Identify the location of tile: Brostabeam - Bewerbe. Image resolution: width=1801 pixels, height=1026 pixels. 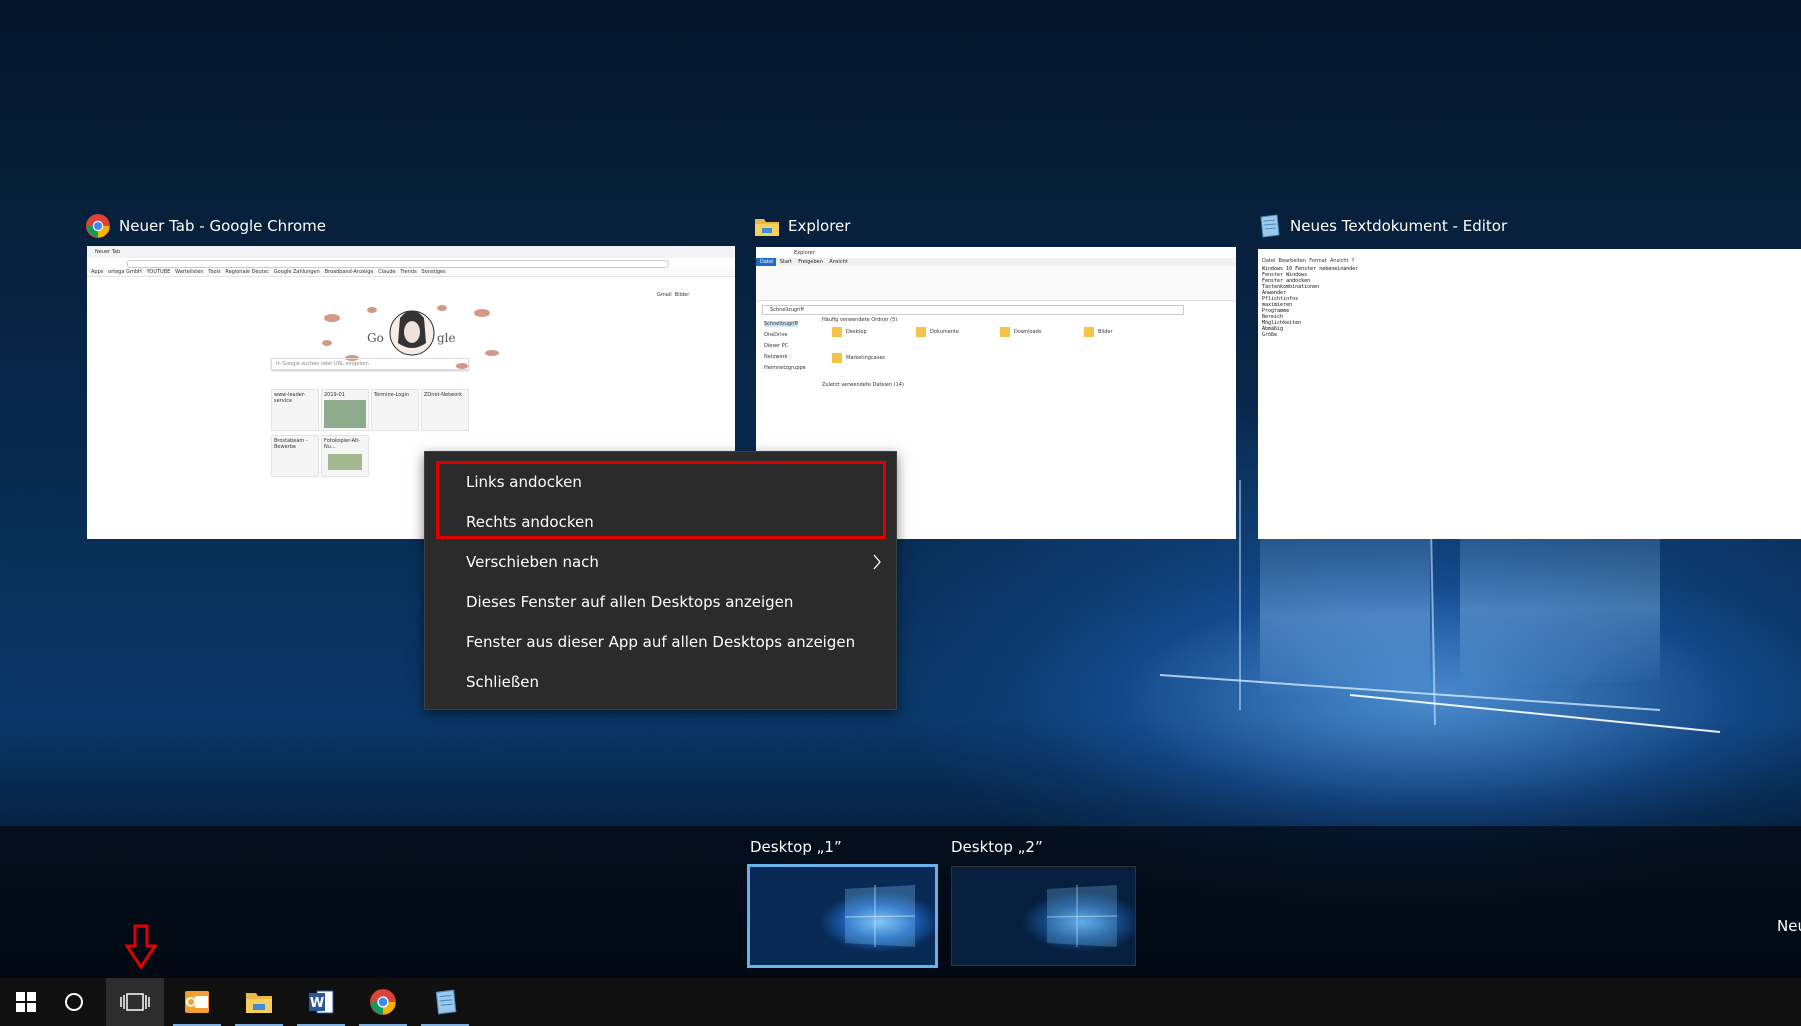
(295, 456).